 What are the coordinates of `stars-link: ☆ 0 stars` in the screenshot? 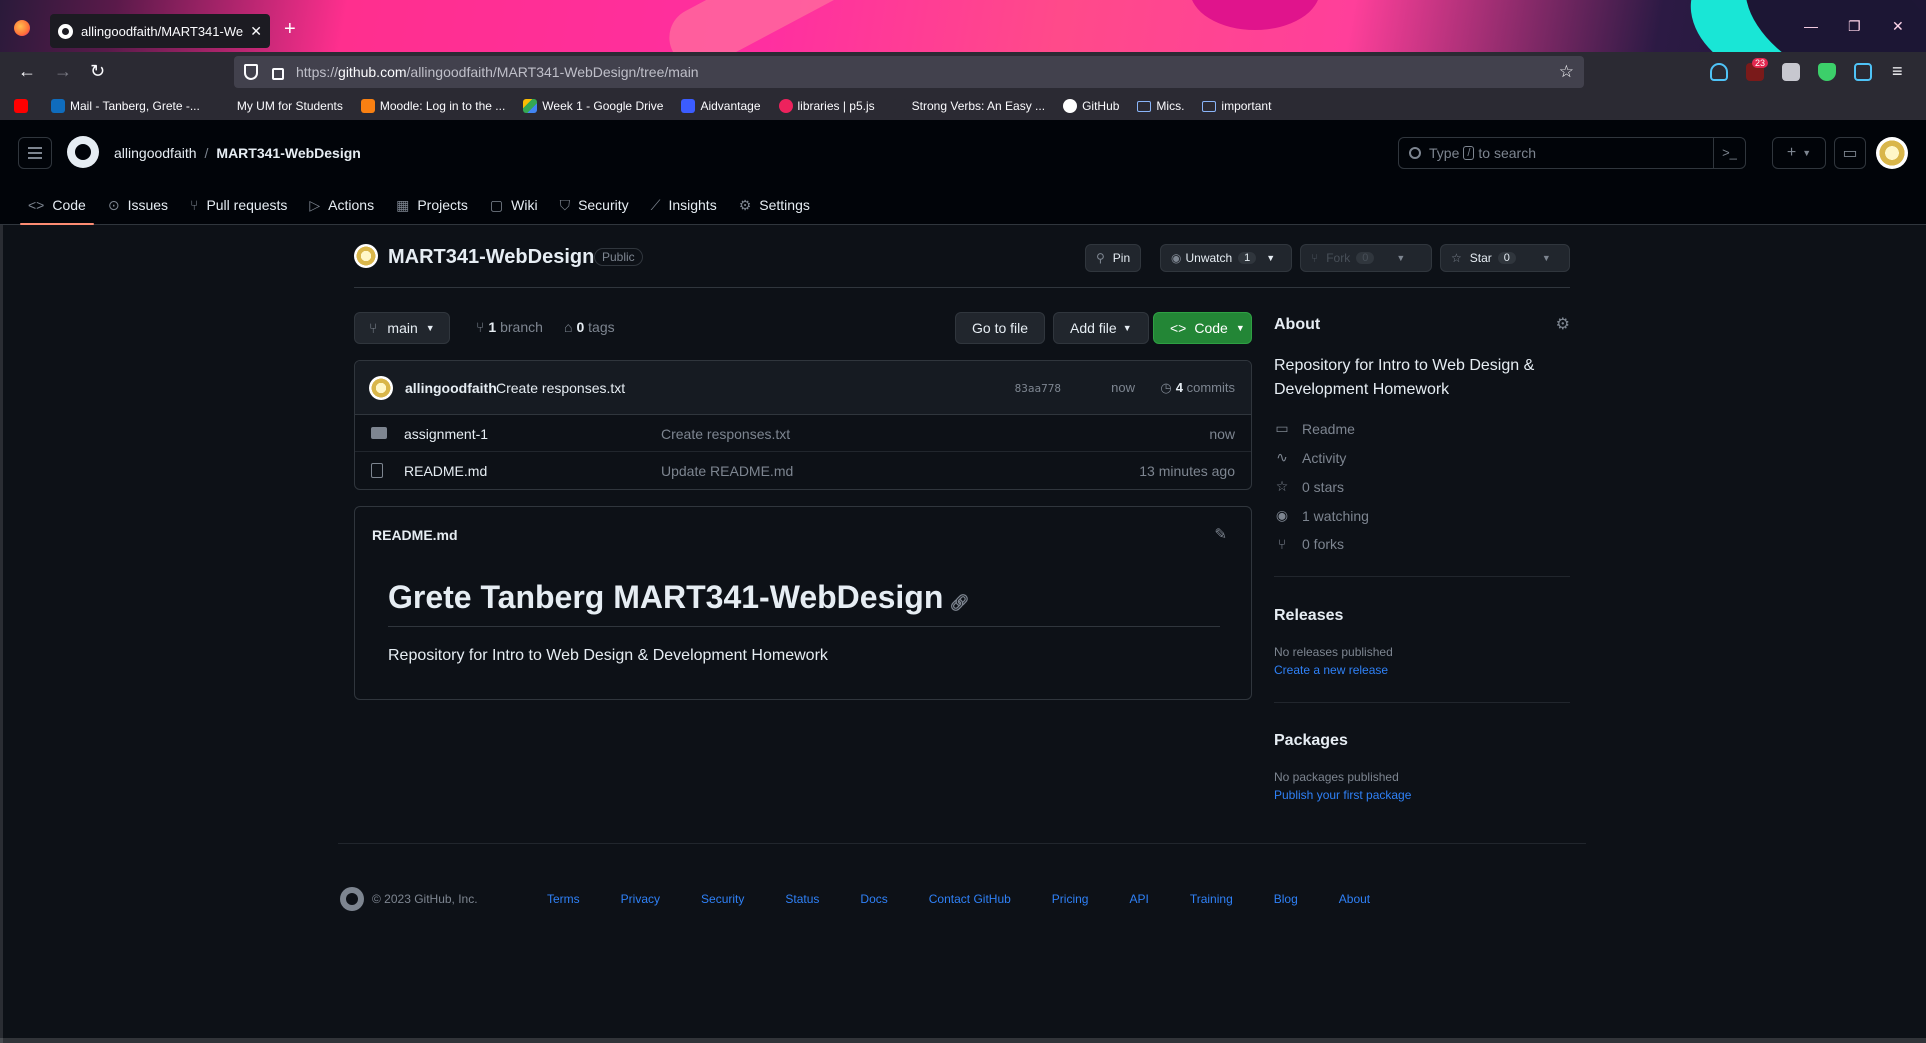 It's located at (1309, 486).